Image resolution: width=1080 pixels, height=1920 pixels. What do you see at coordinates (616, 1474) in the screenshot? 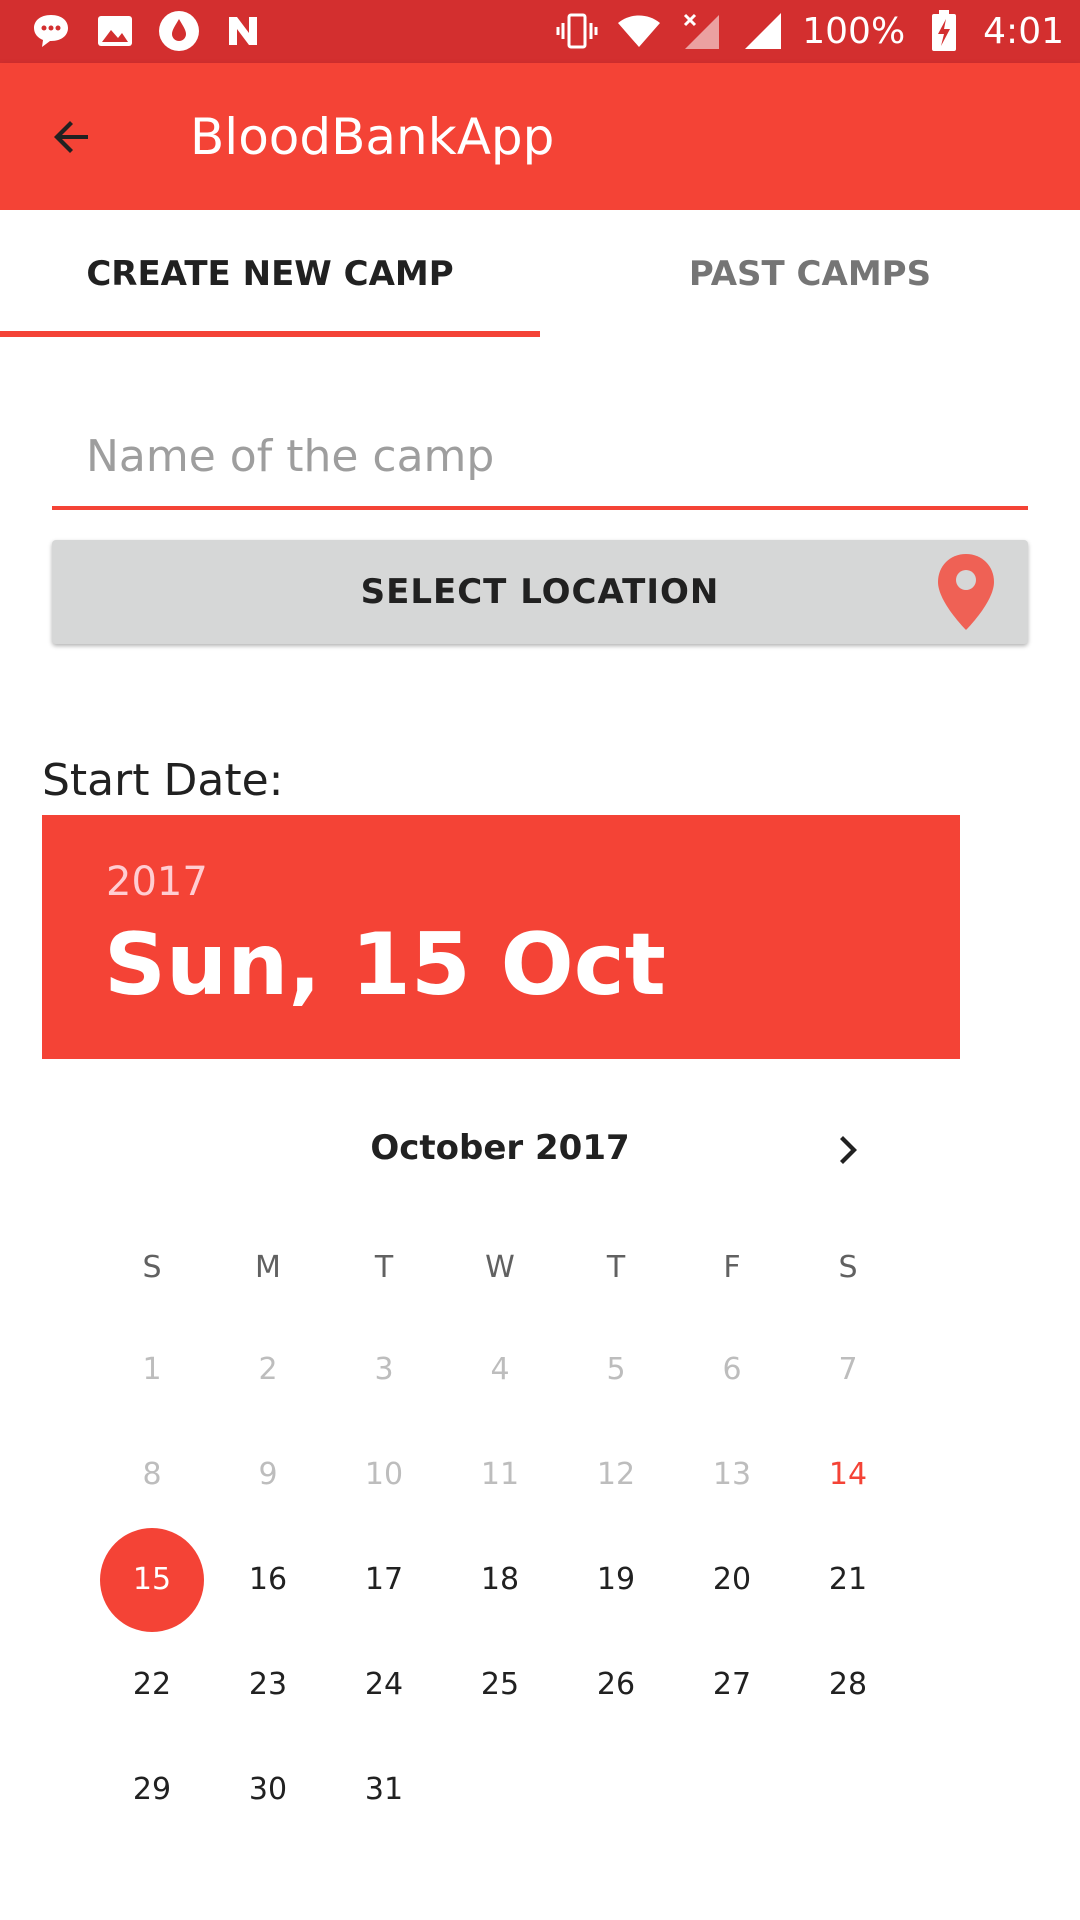
I see `day-cell: 12` at bounding box center [616, 1474].